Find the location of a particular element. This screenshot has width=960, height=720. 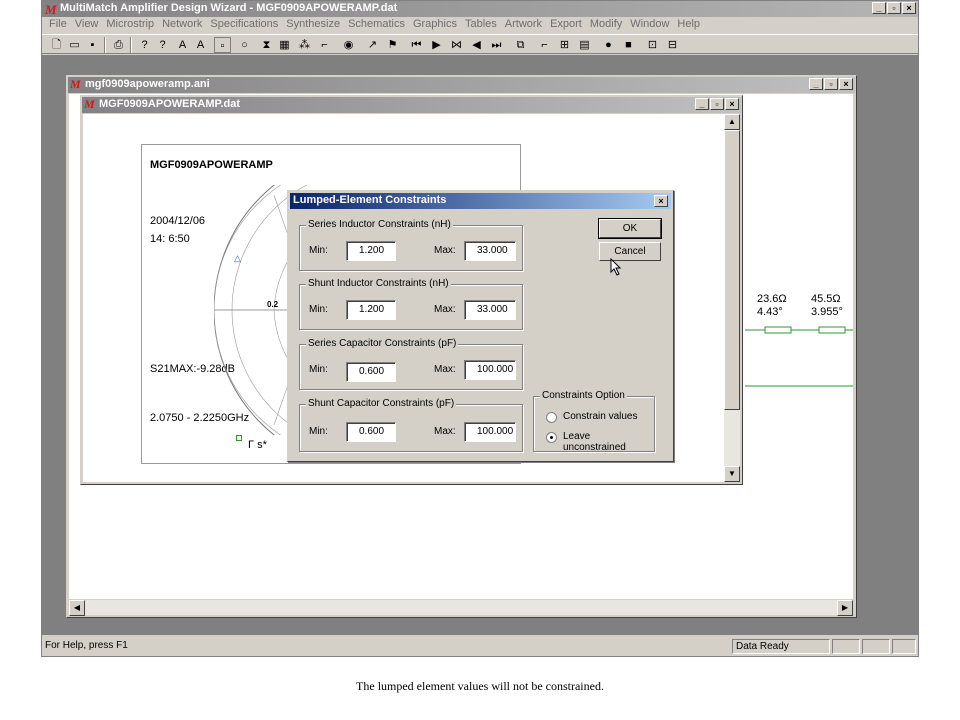

menu-window: Window is located at coordinates (649, 25).